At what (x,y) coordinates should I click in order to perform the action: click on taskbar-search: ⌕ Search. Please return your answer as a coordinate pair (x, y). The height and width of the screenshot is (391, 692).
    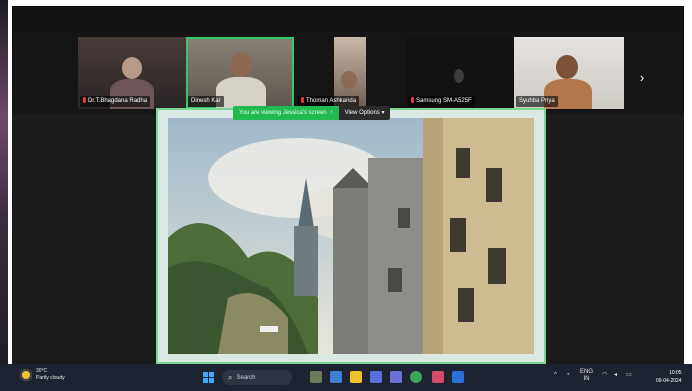
    Looking at the image, I should click on (257, 377).